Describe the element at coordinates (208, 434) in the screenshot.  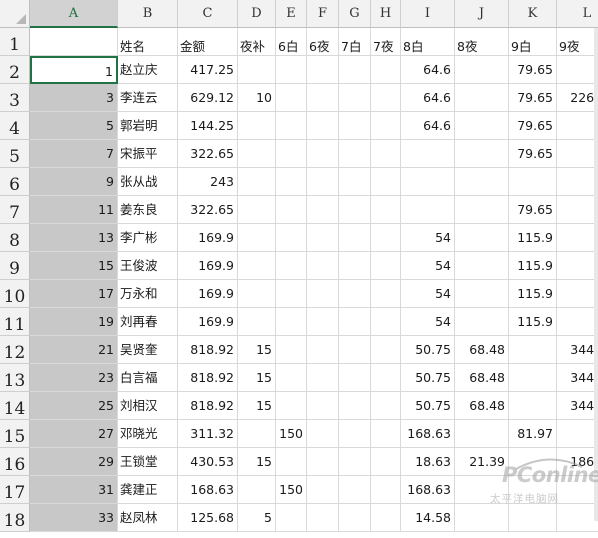
I see `table-cell: 311.32` at that location.